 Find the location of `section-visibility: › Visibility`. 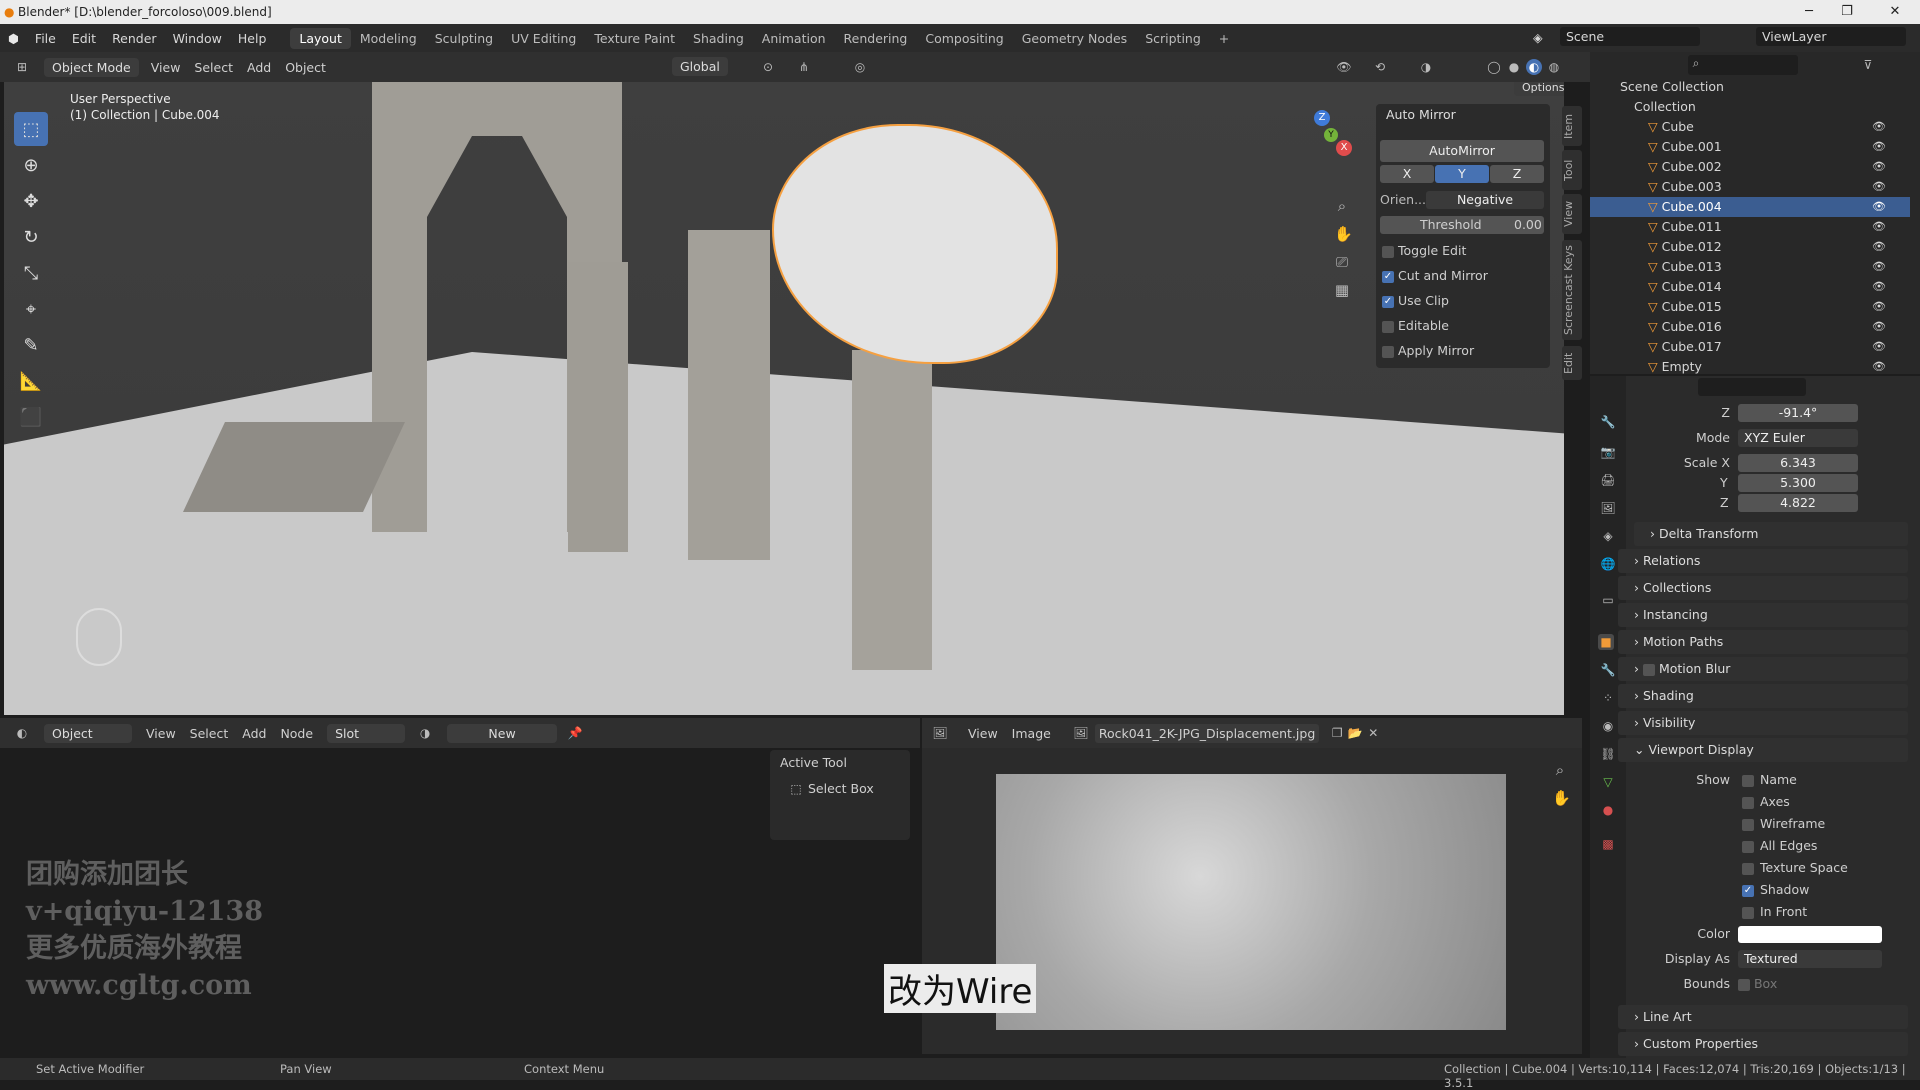

section-visibility: › Visibility is located at coordinates (1763, 723).